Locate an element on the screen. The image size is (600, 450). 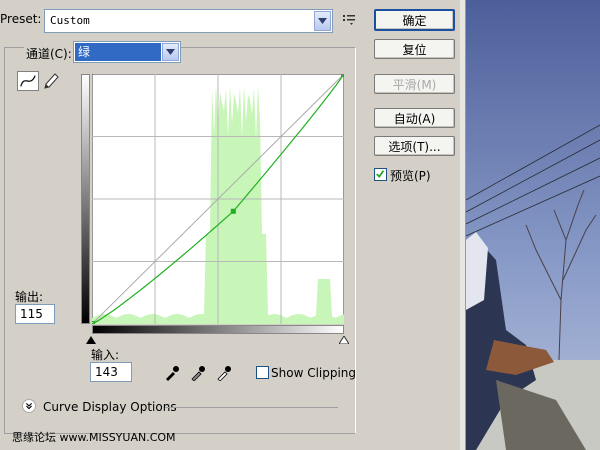
output-field: 115 is located at coordinates (35, 314).